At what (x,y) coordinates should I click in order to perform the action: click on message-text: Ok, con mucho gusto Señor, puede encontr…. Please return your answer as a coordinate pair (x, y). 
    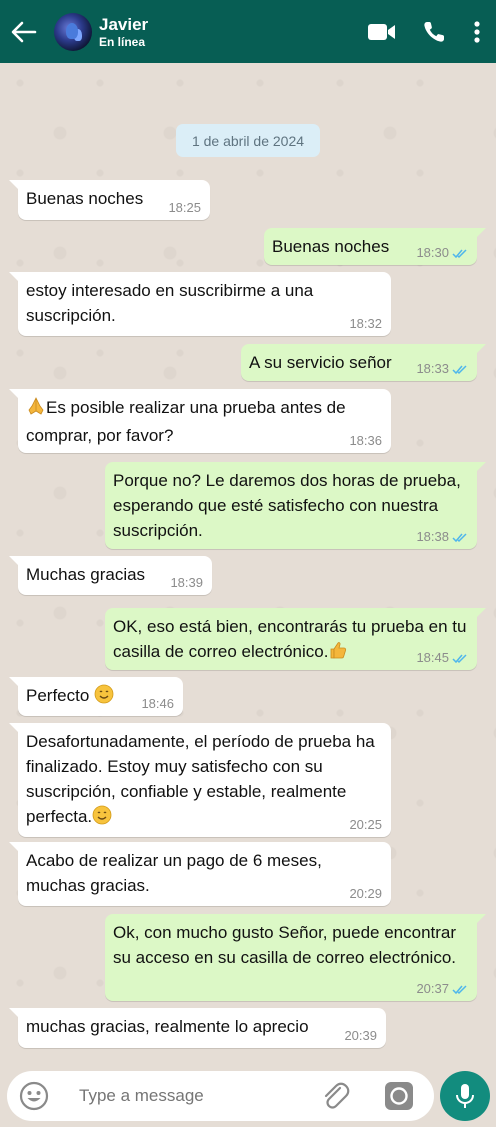
    Looking at the image, I should click on (285, 945).